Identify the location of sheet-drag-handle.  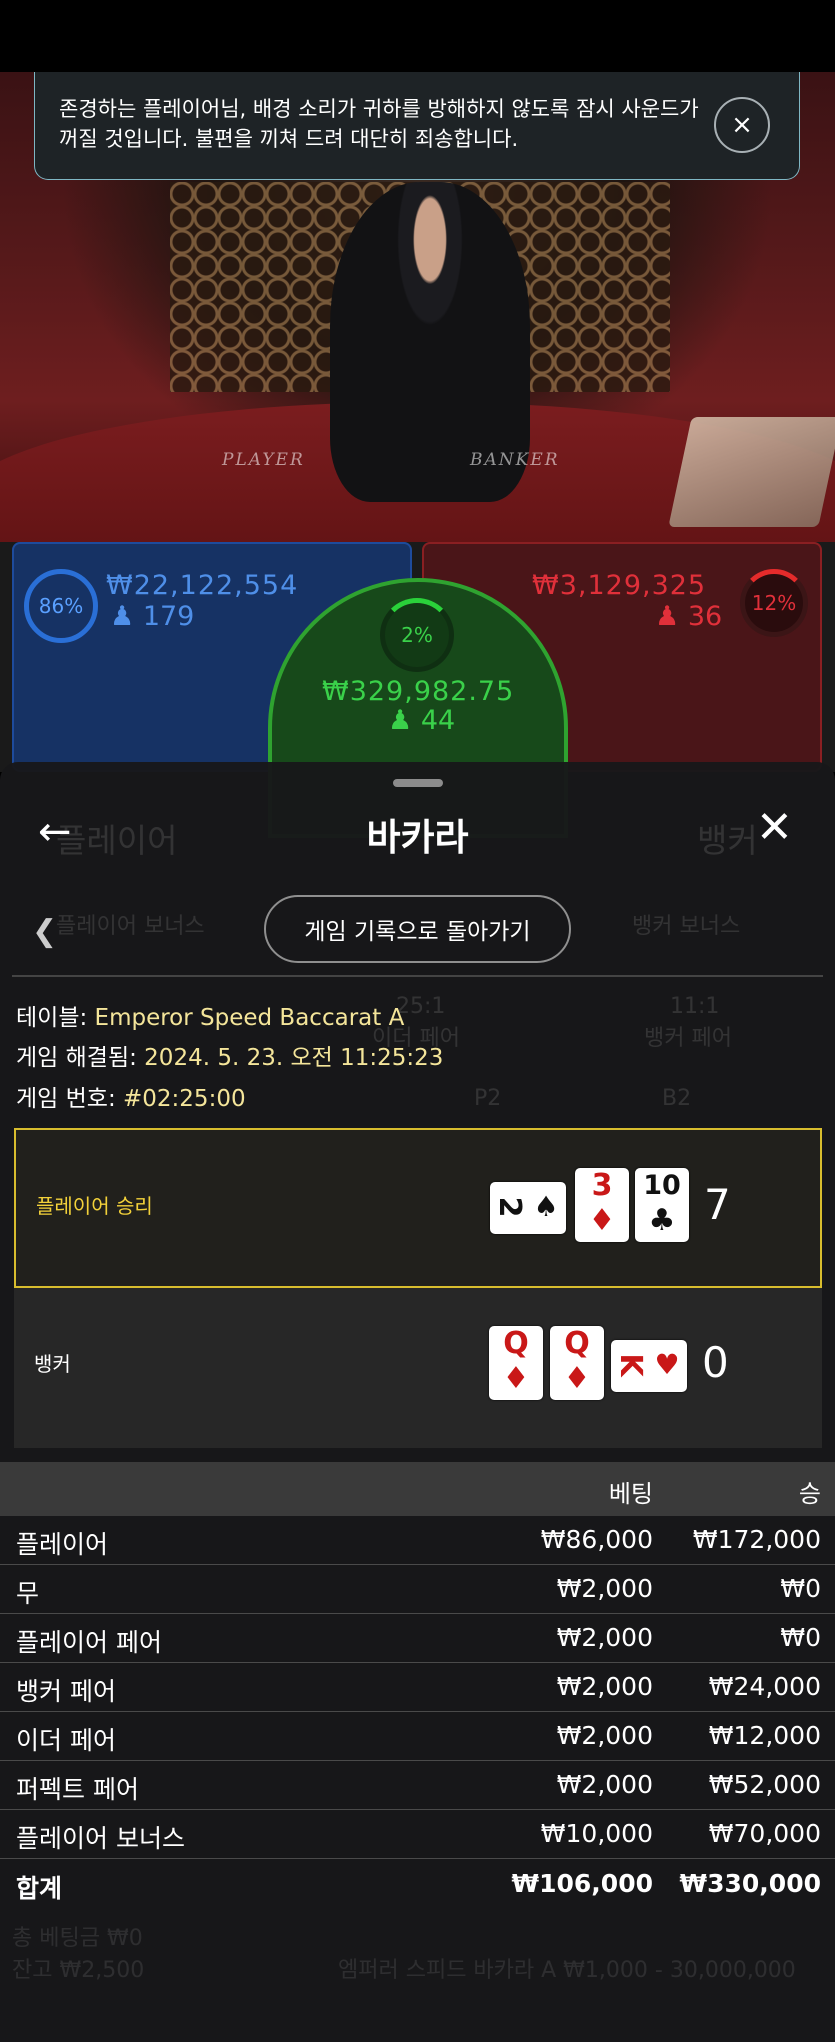
(418, 783).